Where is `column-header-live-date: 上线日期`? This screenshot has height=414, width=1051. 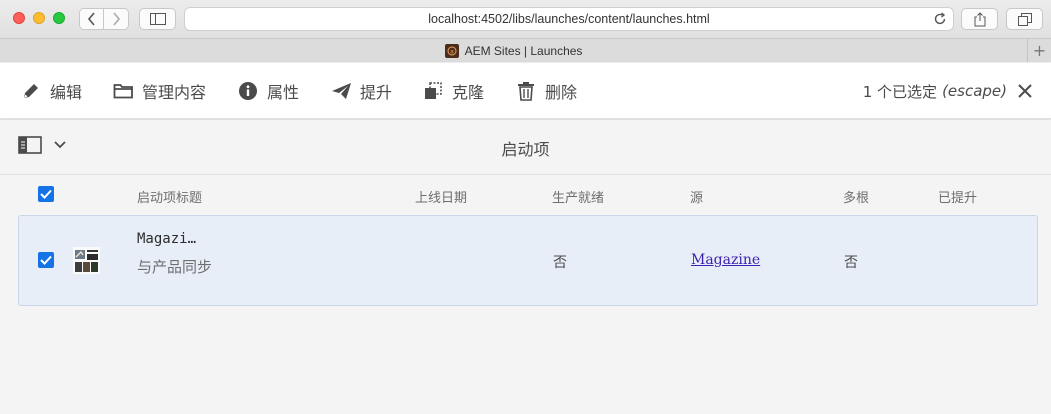 column-header-live-date: 上线日期 is located at coordinates (441, 196).